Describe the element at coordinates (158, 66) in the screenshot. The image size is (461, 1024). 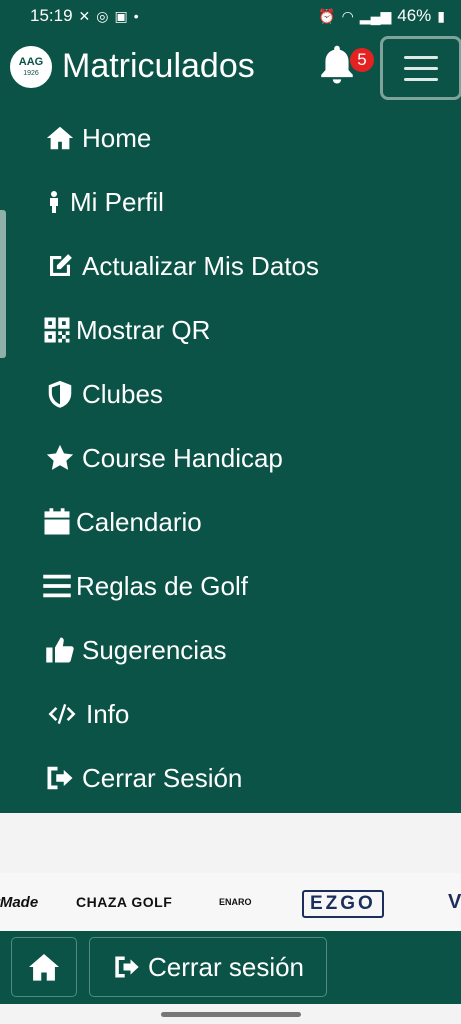
I see `app-title: Matriculados` at that location.